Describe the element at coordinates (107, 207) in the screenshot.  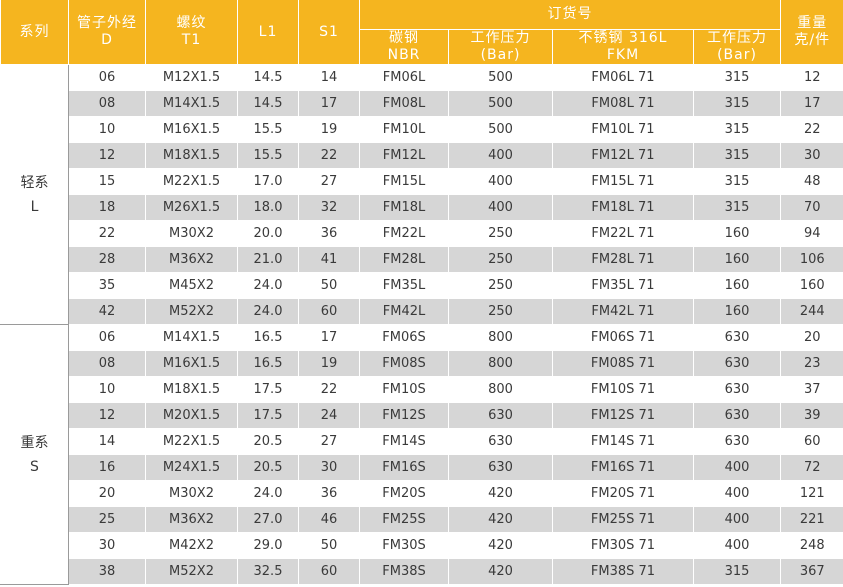
I see `cell-tube-od: 18` at that location.